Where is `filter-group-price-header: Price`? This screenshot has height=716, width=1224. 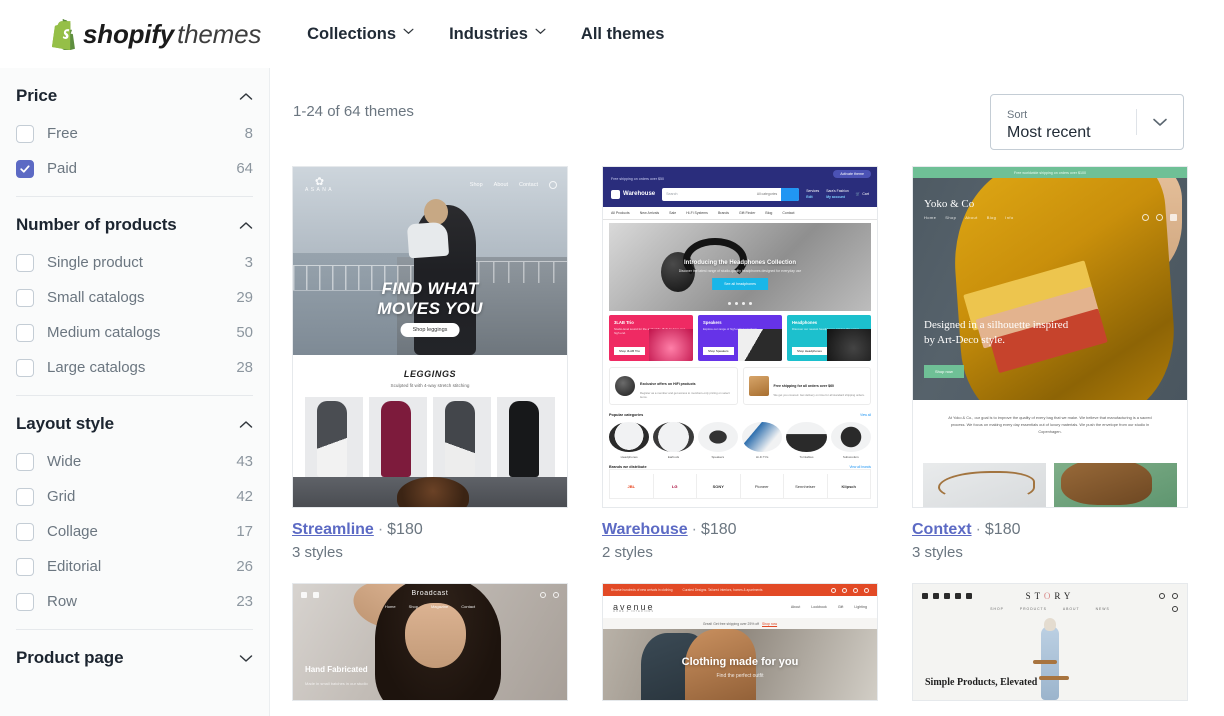
filter-group-price-header: Price is located at coordinates (134, 92).